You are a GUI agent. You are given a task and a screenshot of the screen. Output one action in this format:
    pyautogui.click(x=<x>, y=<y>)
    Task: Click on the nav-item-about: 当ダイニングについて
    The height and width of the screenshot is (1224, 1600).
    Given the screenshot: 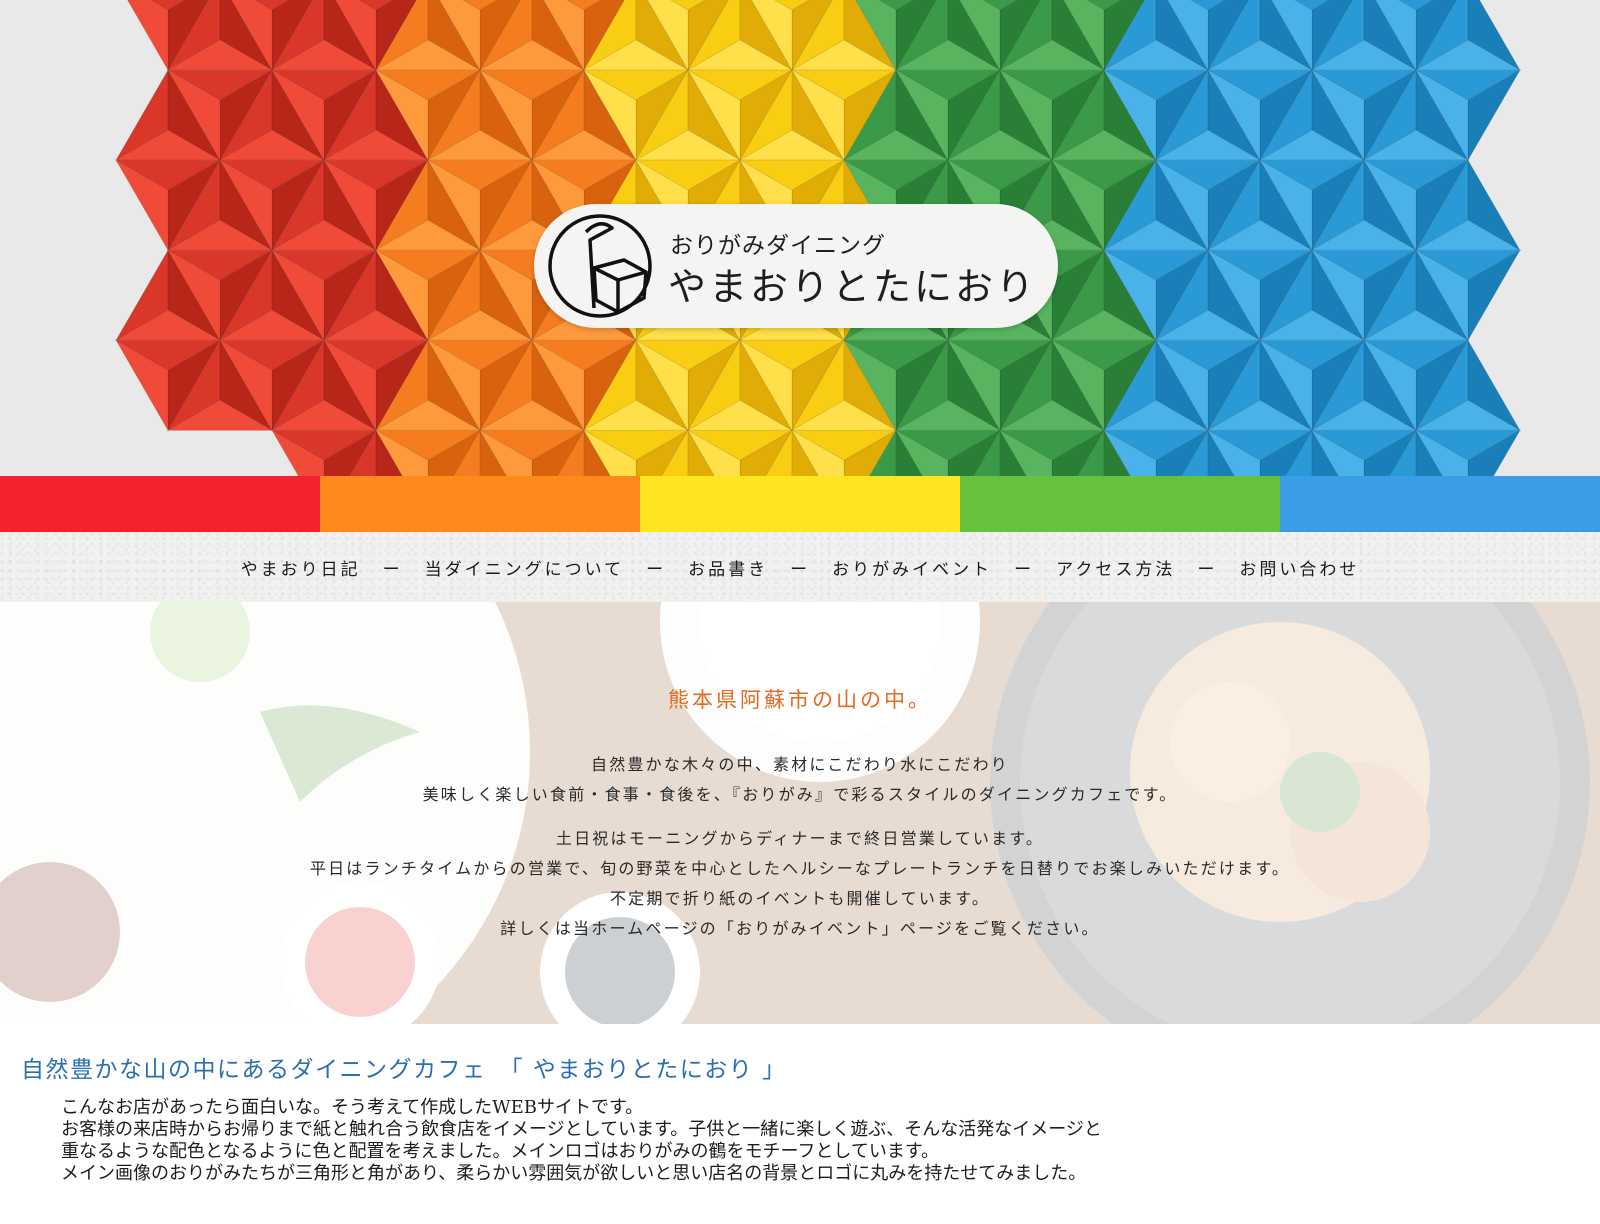 What is the action you would take?
    pyautogui.click(x=525, y=567)
    